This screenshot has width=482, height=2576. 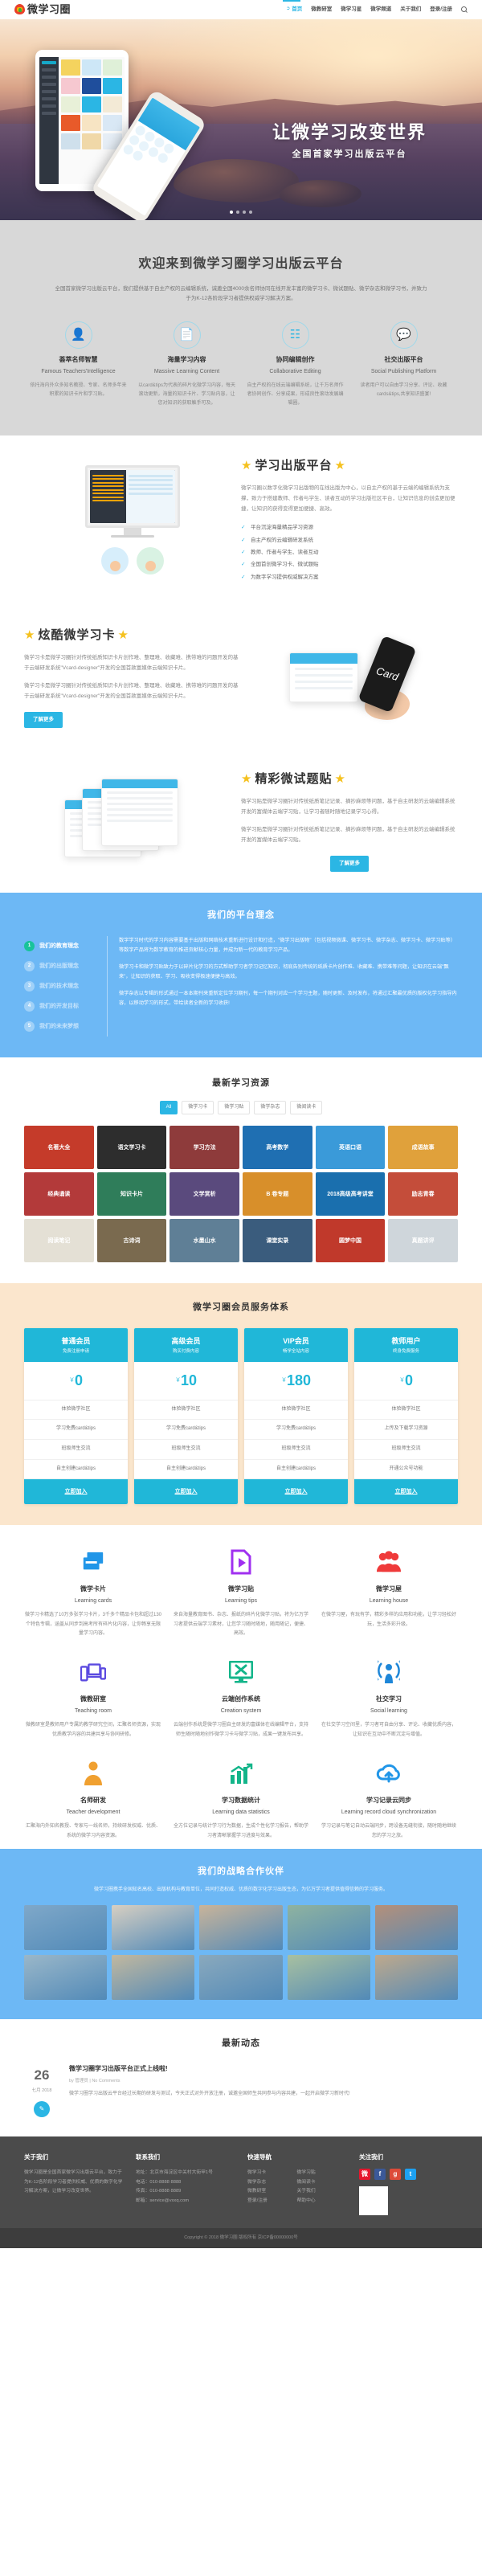 What do you see at coordinates (62, 946) in the screenshot?
I see `philosophy-tab-education: 1 我们的教育理念` at bounding box center [62, 946].